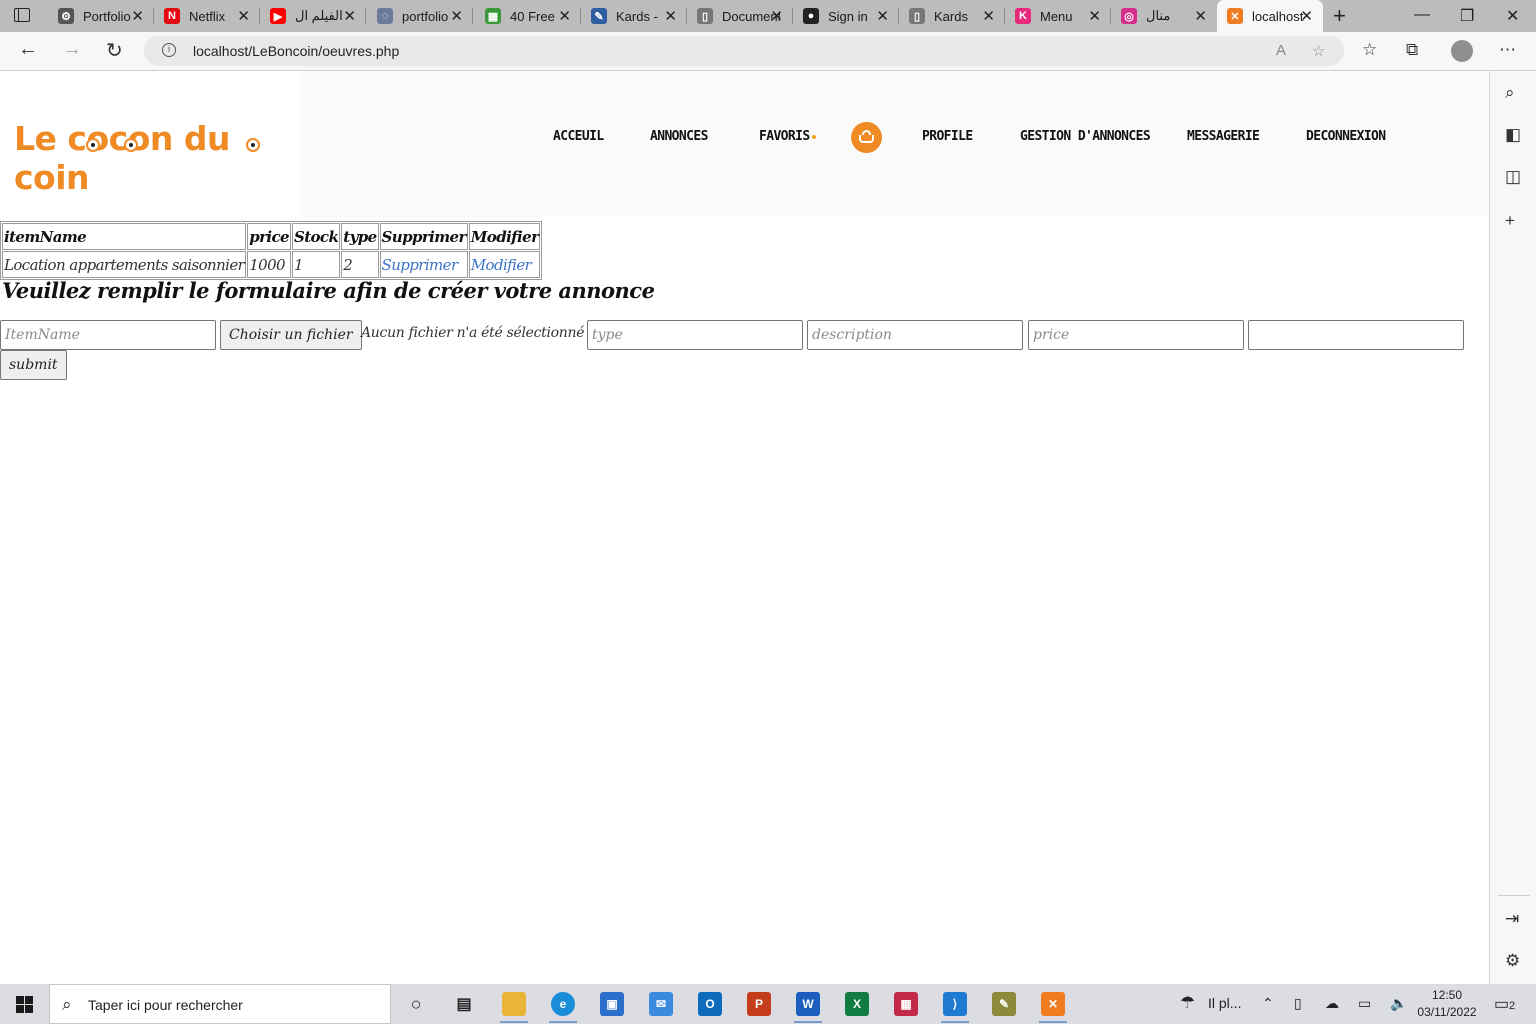 The image size is (1536, 1024). Describe the element at coordinates (915, 335) in the screenshot. I see `description-input` at that location.